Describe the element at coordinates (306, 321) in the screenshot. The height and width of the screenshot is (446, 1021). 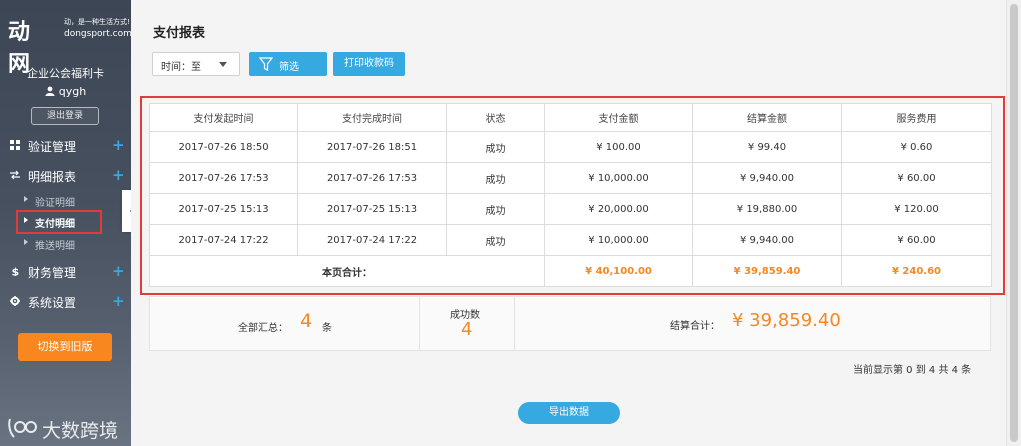
I see `summary-total-value: 4` at that location.